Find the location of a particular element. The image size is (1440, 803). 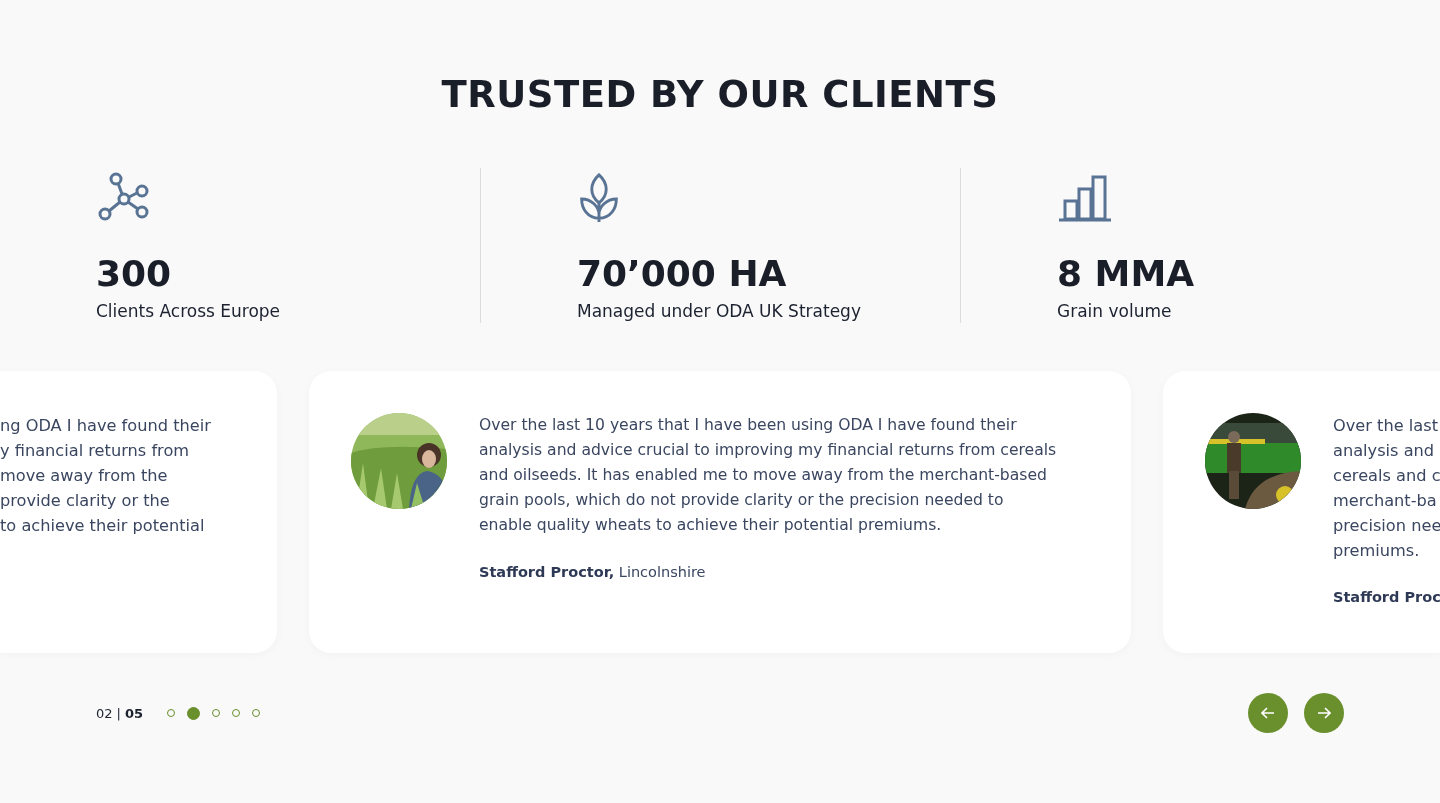

pager-dot is located at coordinates (194, 713).